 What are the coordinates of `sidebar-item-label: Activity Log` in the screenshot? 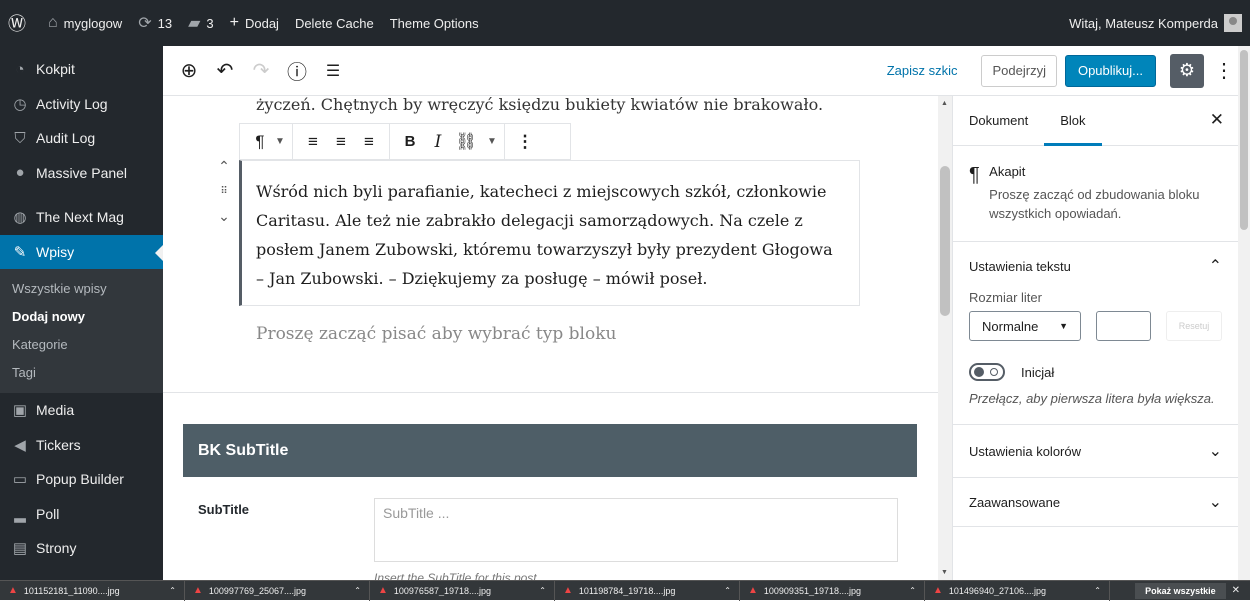 It's located at (72, 103).